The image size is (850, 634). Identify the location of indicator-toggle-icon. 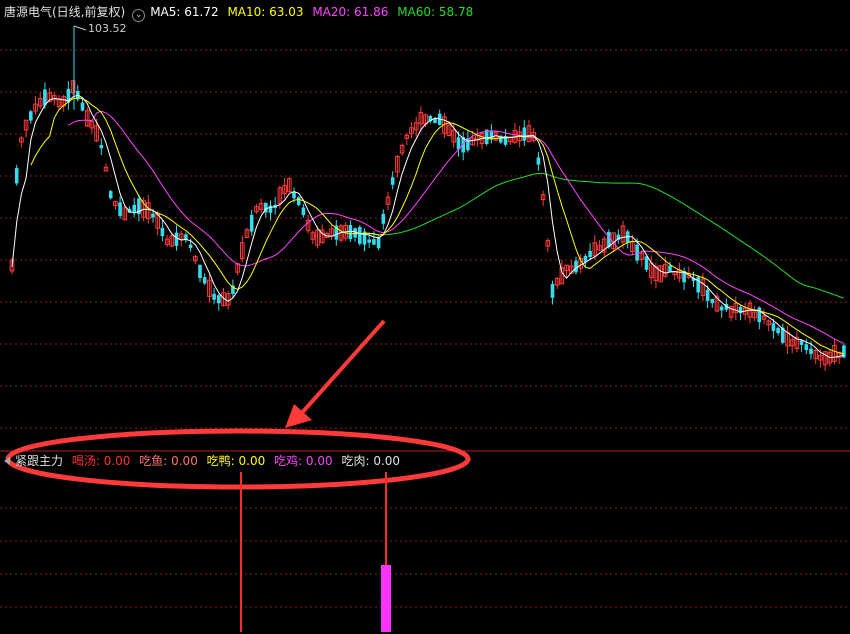
(7, 461).